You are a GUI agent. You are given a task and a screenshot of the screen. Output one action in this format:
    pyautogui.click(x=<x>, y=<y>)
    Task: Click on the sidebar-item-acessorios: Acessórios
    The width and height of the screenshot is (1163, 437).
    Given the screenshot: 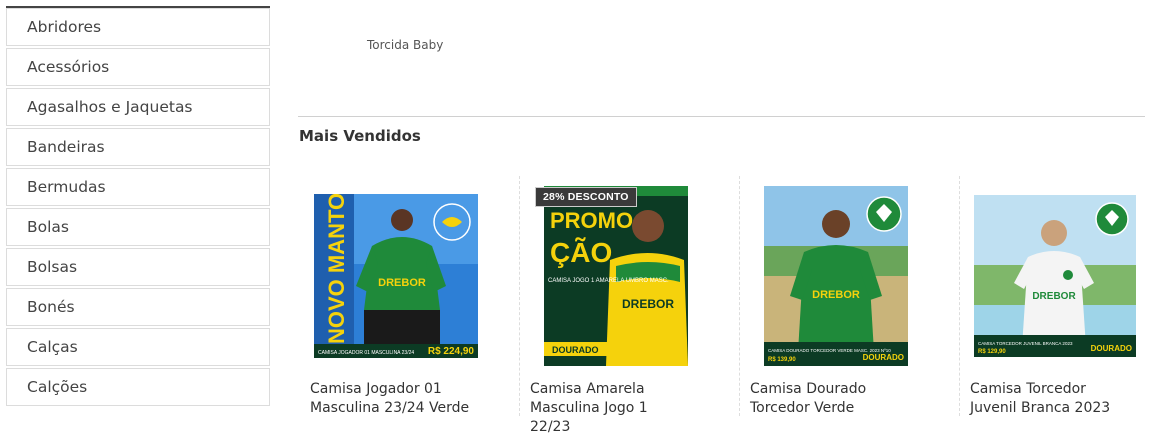 What is the action you would take?
    pyautogui.click(x=138, y=67)
    